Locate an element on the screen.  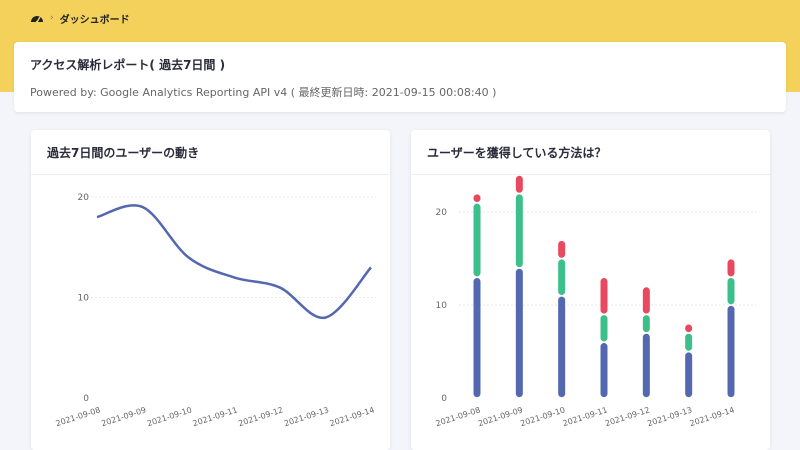
breadcrumb: › ダッシュボード is located at coordinates (80, 18).